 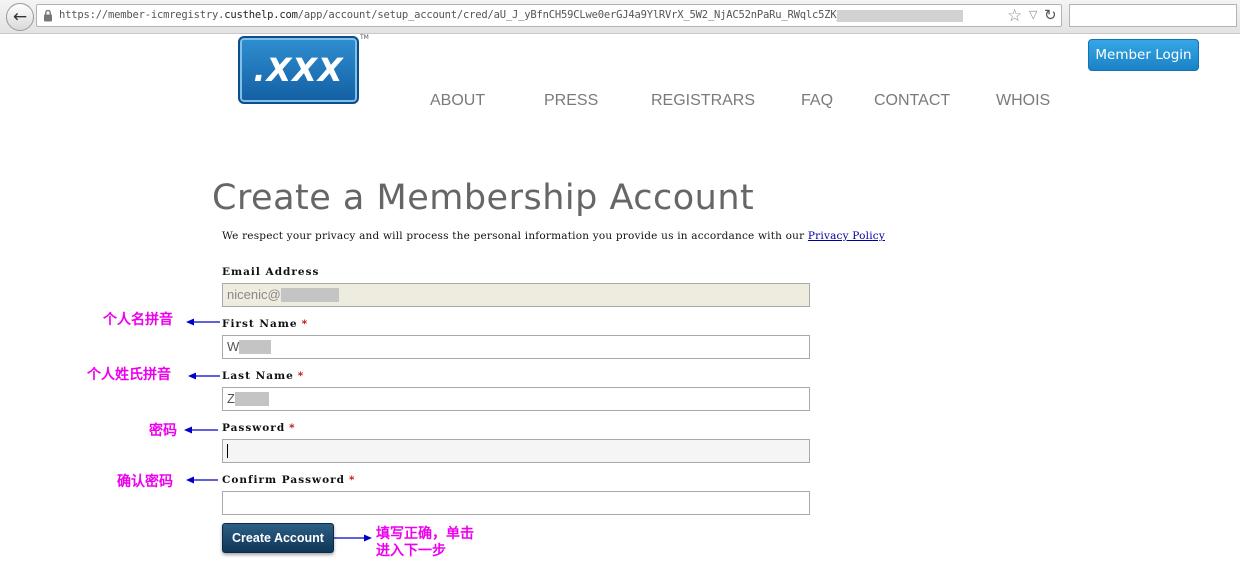 I want to click on email-value: nicenic@, so click(x=254, y=294).